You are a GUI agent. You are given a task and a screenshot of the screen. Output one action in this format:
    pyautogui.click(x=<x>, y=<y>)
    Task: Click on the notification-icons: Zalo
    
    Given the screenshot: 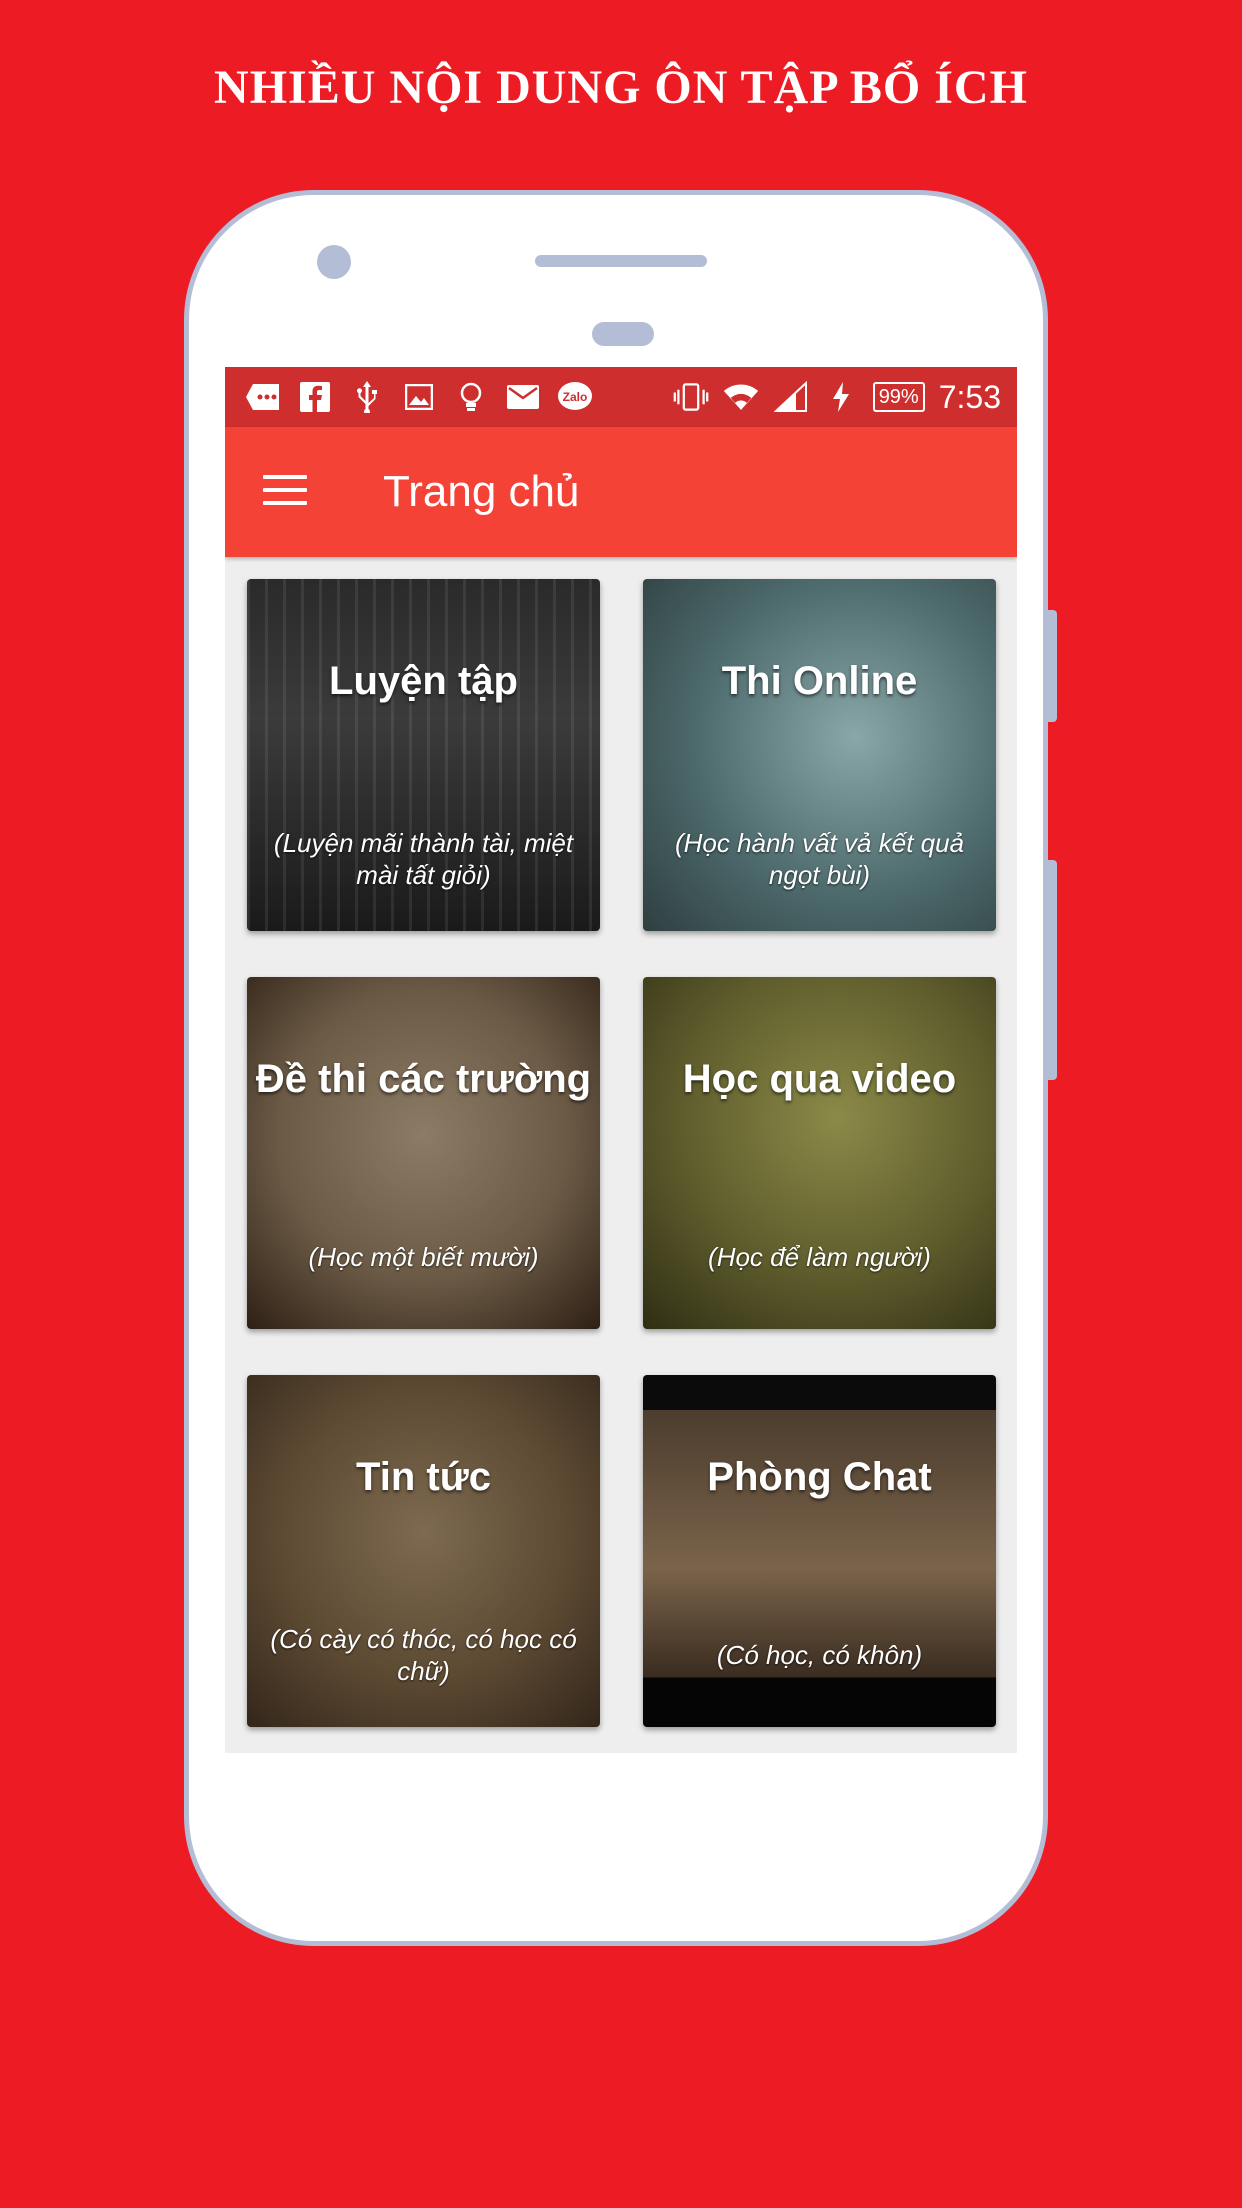 What is the action you would take?
    pyautogui.click(x=419, y=397)
    